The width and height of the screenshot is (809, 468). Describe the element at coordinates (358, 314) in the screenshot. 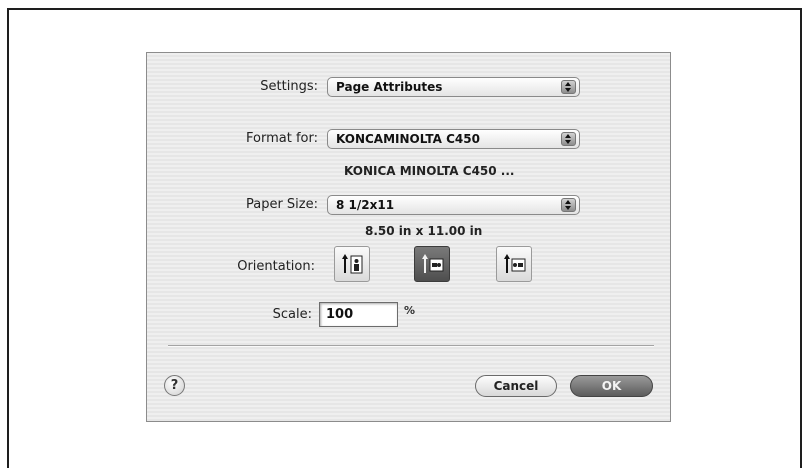

I see `scale-input` at that location.